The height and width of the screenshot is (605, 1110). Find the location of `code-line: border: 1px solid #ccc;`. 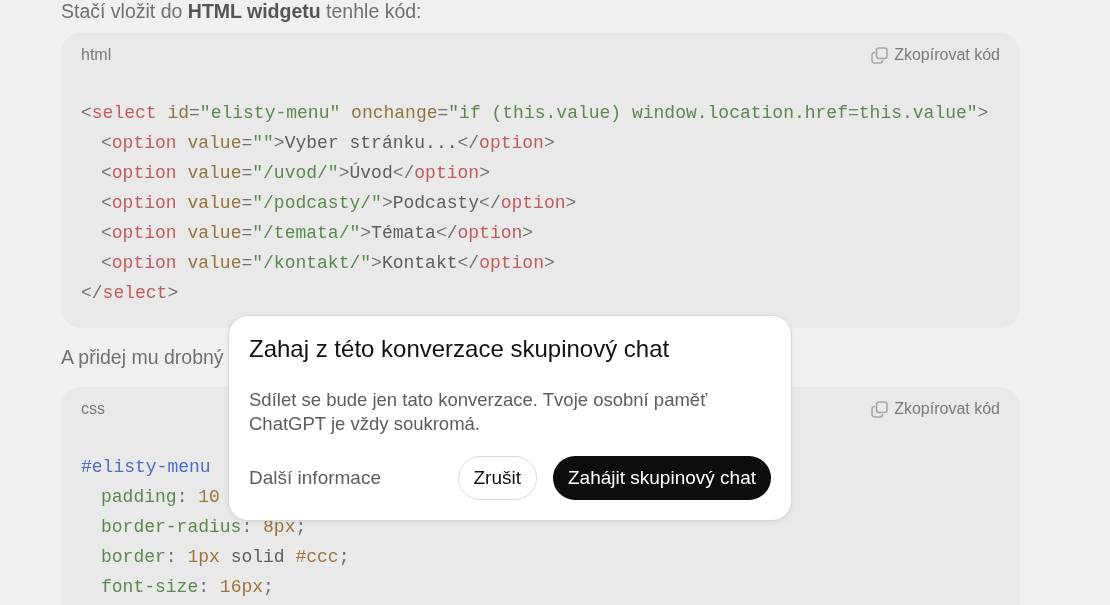

code-line: border: 1px solid #ccc; is located at coordinates (225, 557).